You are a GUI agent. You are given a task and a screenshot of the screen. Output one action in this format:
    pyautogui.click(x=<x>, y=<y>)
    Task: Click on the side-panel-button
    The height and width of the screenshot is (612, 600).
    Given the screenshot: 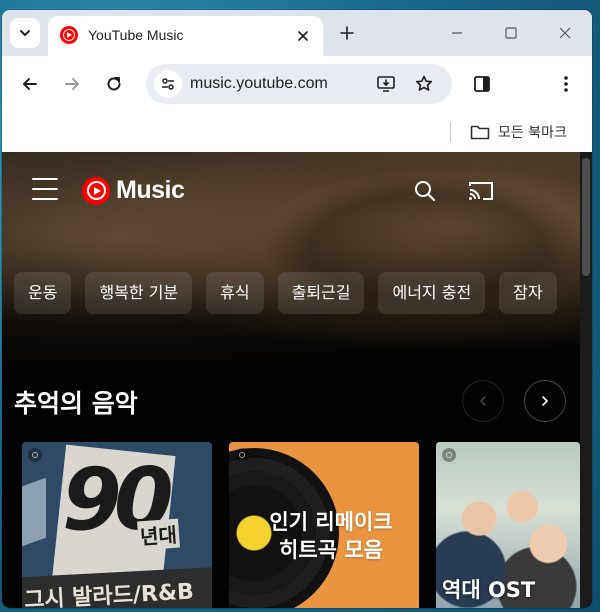 What is the action you would take?
    pyautogui.click(x=482, y=84)
    